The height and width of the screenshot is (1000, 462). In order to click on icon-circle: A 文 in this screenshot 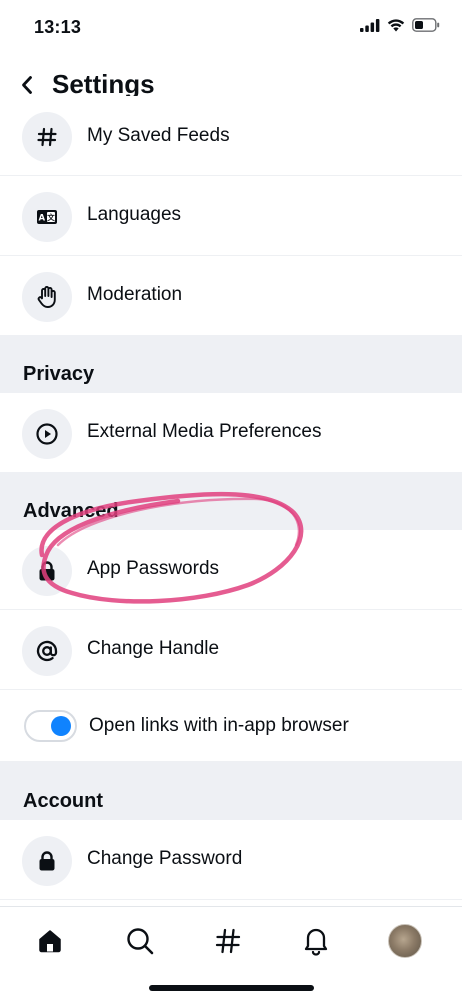, I will do `click(47, 217)`.